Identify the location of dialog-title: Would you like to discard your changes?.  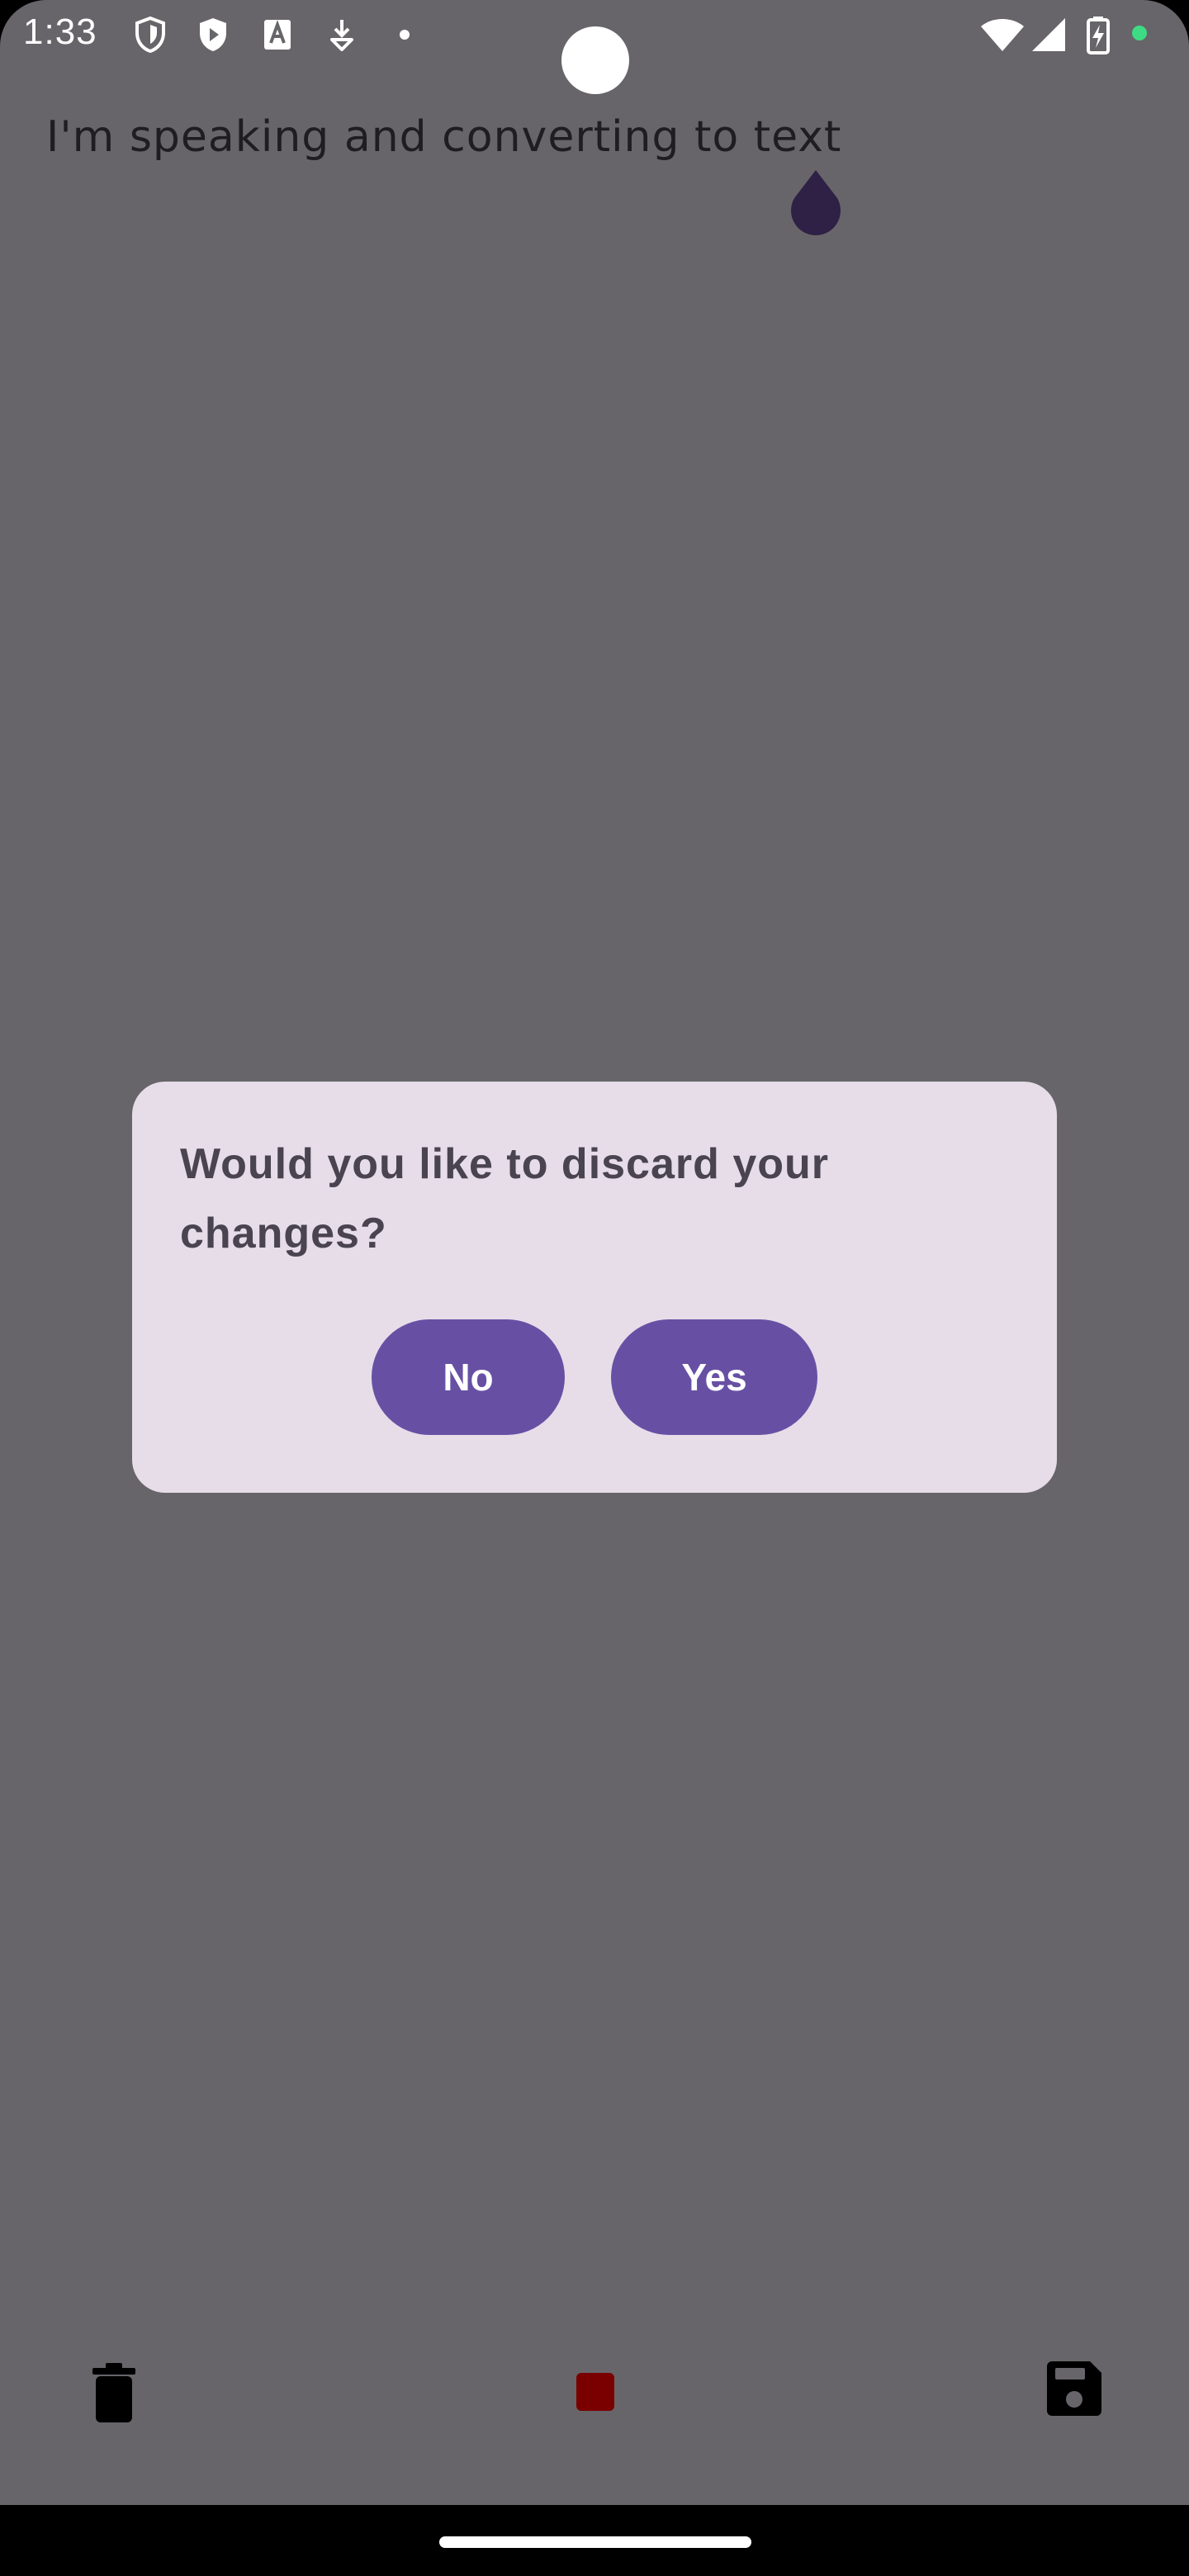
(505, 1198).